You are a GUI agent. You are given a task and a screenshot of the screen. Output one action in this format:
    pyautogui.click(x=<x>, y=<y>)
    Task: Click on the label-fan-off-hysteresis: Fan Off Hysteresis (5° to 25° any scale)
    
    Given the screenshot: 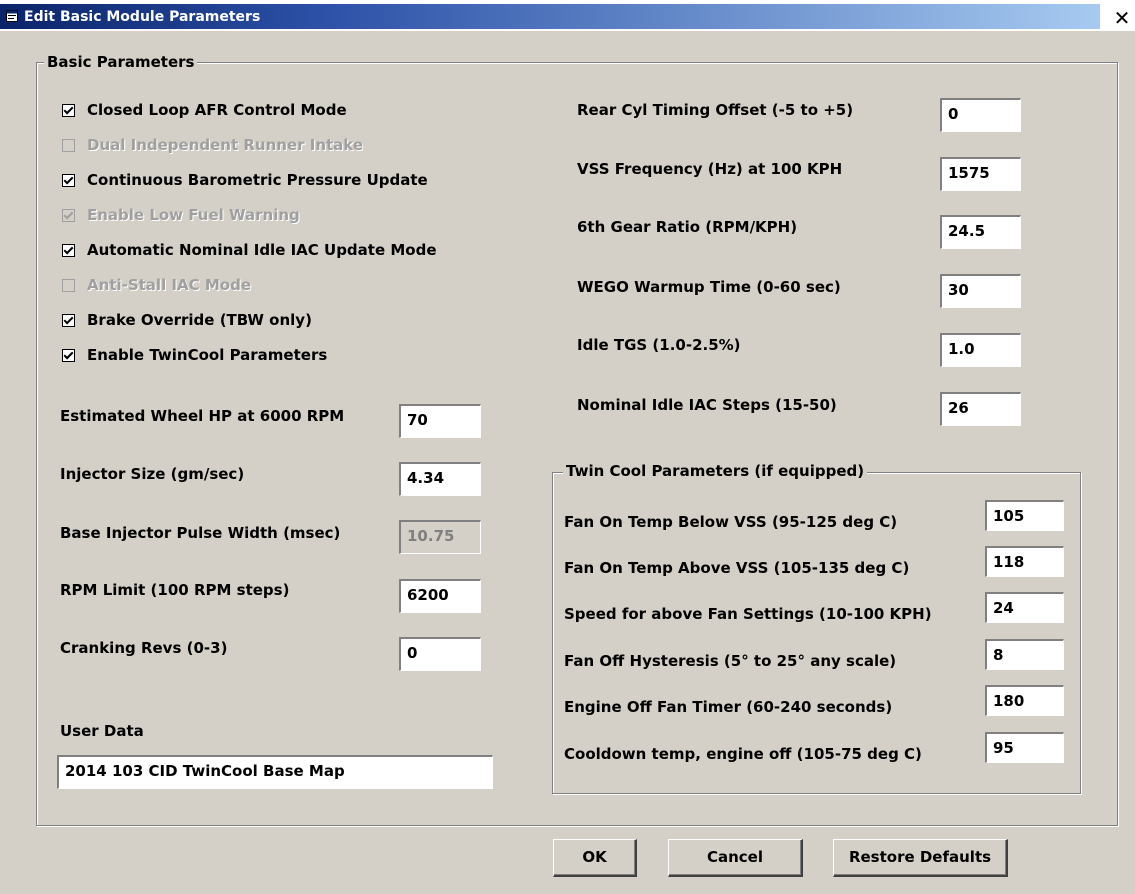 What is the action you would take?
    pyautogui.click(x=730, y=661)
    